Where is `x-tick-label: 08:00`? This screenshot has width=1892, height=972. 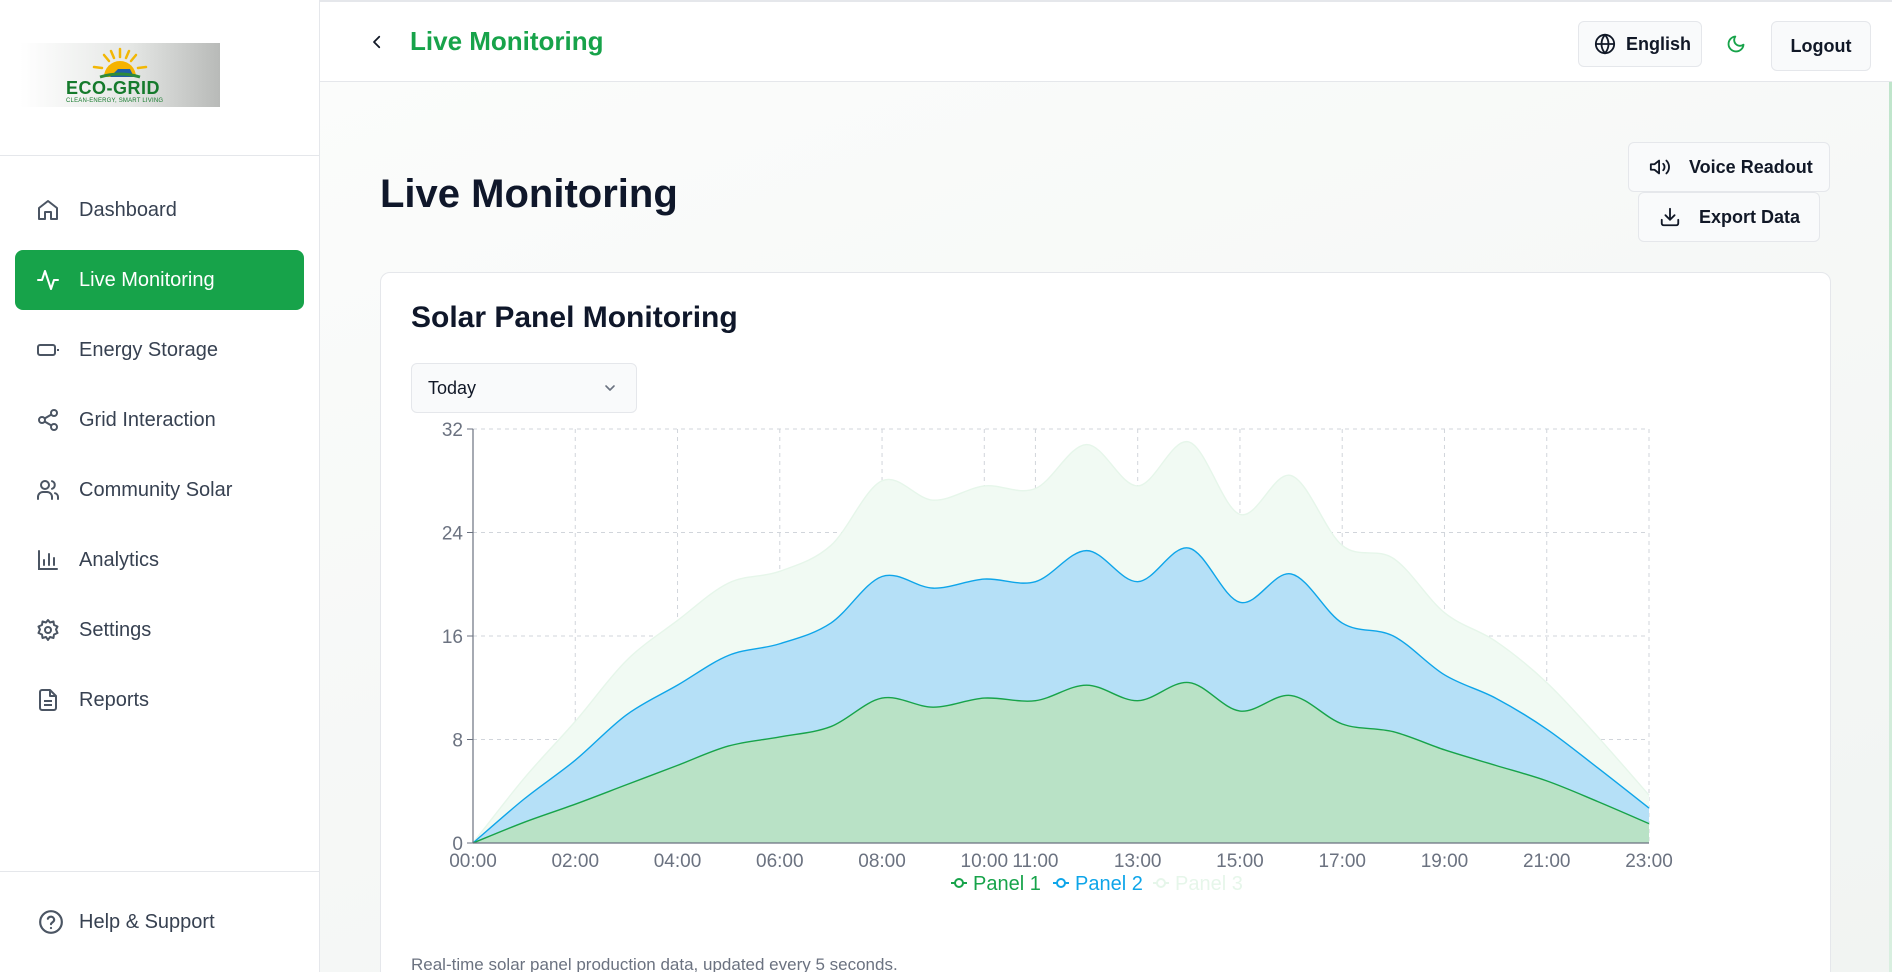
x-tick-label: 08:00 is located at coordinates (882, 861).